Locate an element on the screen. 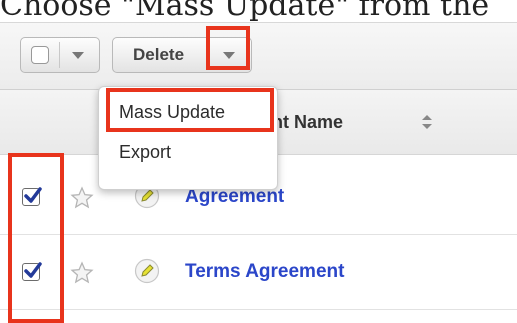 The width and height of the screenshot is (517, 323). select-all-checkbox is located at coordinates (40, 55).